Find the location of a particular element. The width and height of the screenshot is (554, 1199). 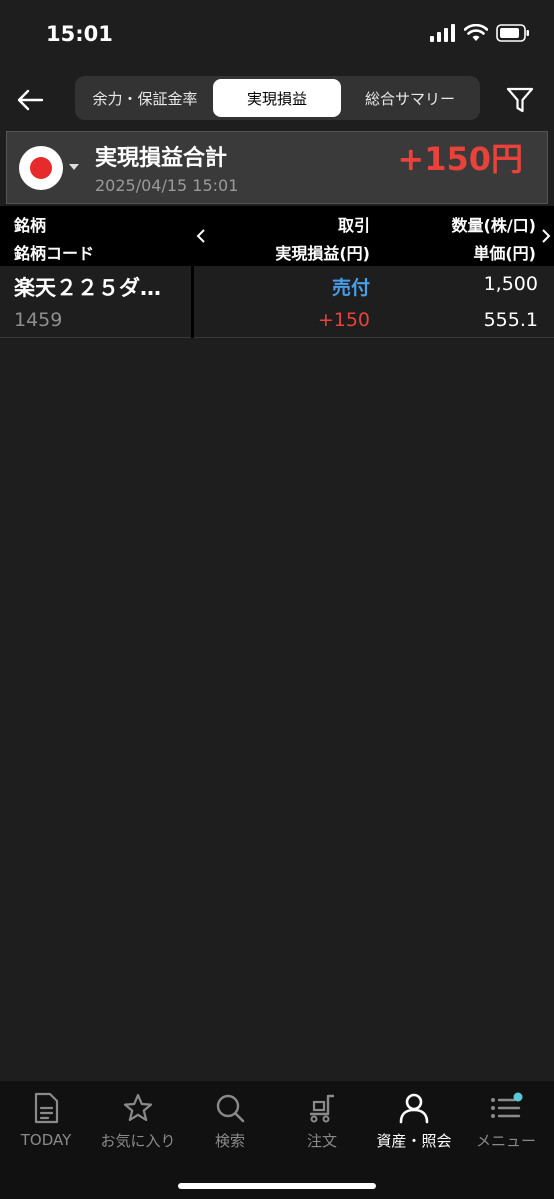

summary-date: 2025/04/15 15:01 is located at coordinates (167, 185).